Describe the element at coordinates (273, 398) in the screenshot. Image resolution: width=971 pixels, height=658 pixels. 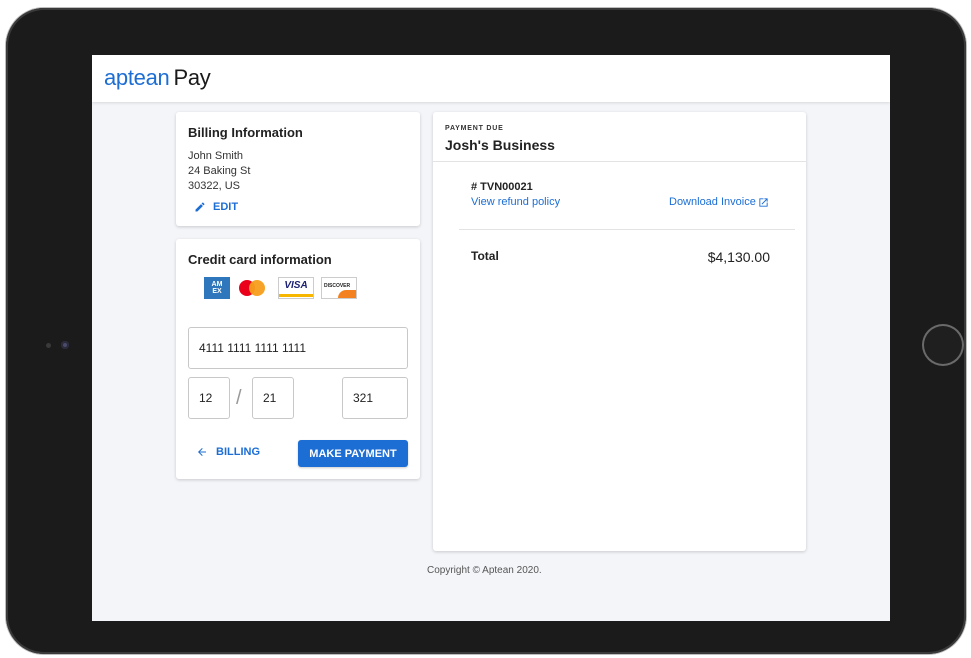
I see `expiry-year-input: 21` at that location.